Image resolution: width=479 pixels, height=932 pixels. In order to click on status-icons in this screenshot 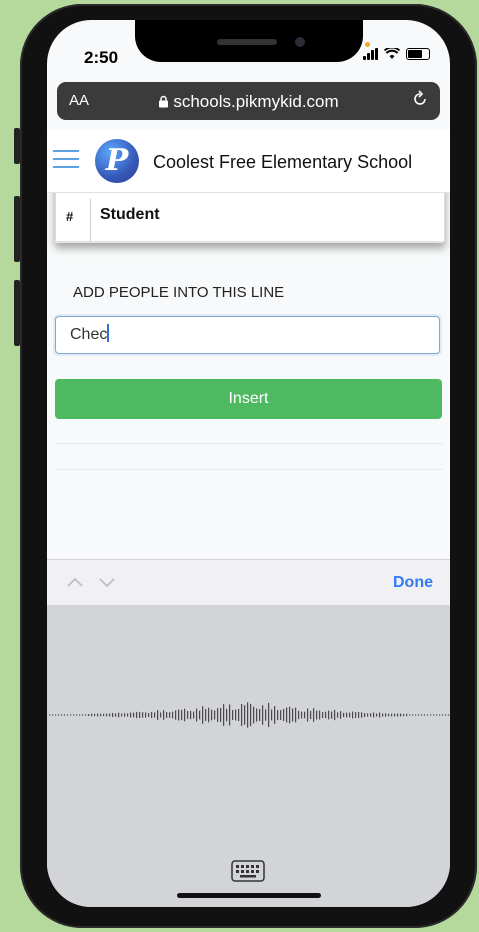, I will do `click(396, 54)`.